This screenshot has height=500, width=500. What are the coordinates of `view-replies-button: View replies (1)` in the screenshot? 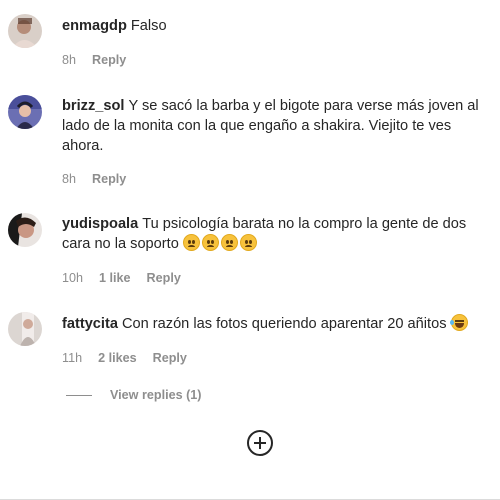 It's located at (133, 395).